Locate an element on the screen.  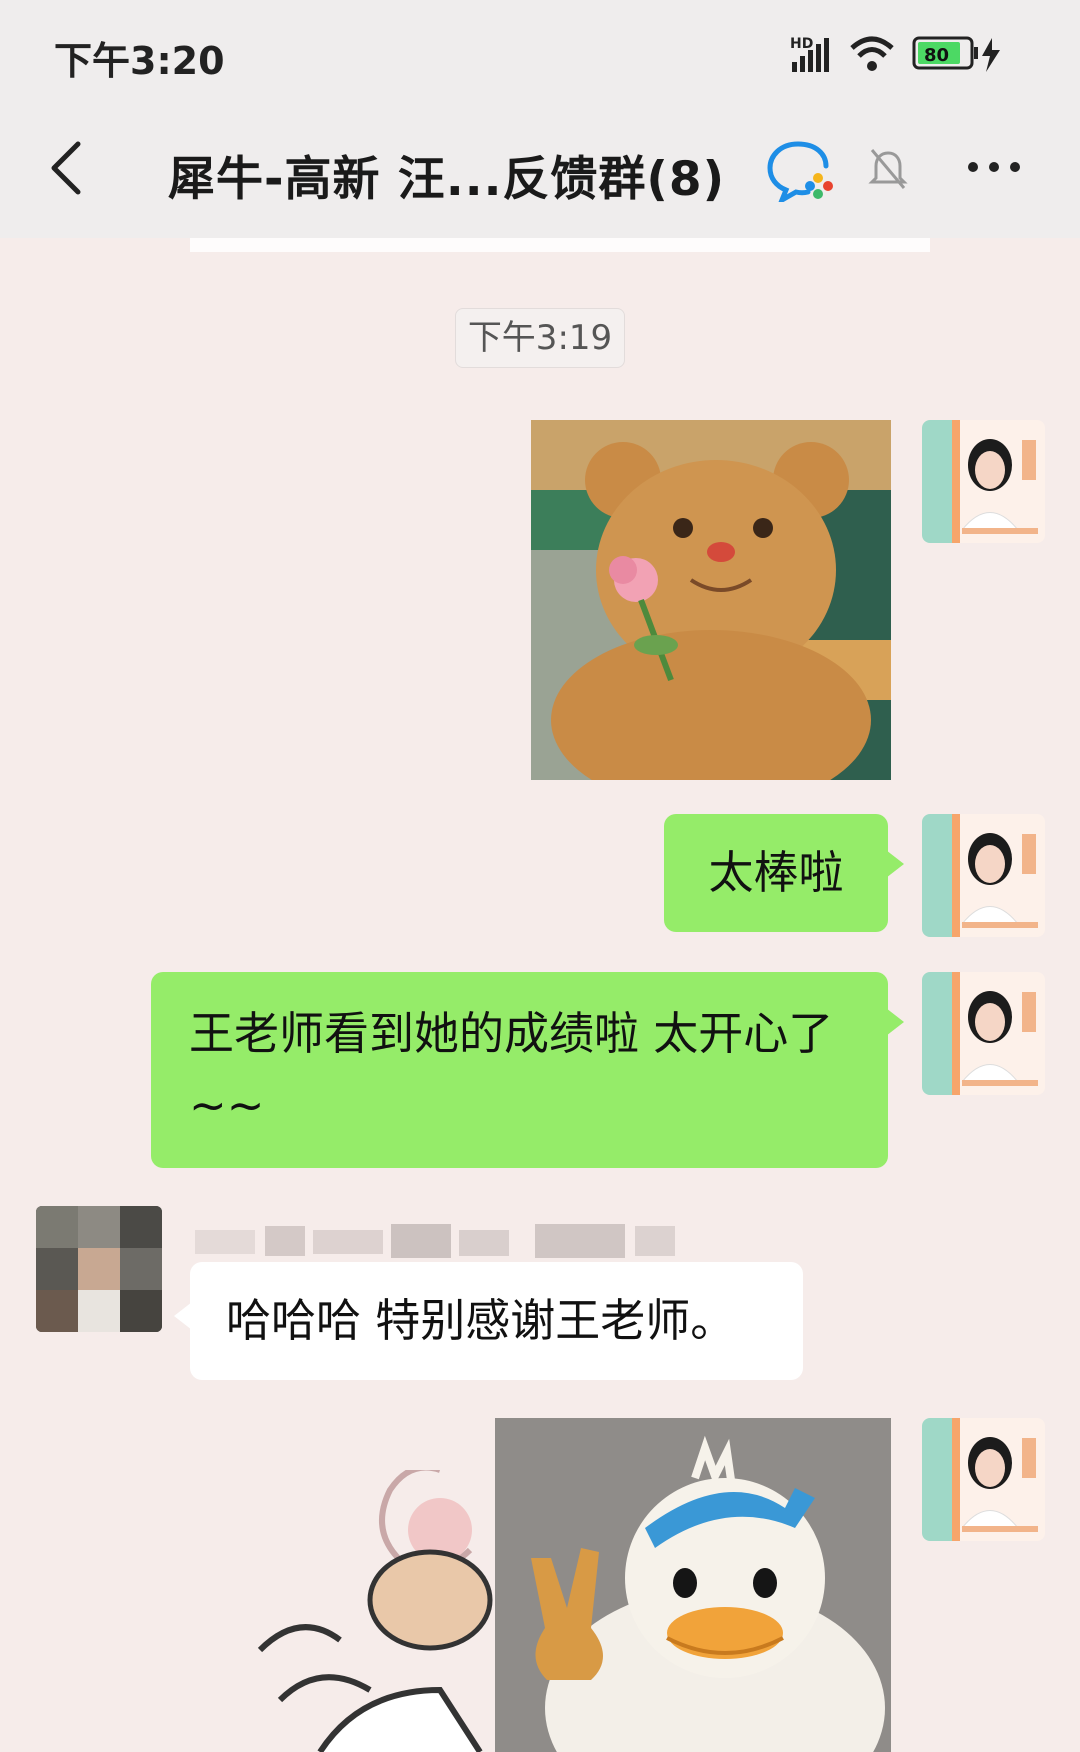
image-message-teddy-bear is located at coordinates (711, 600).